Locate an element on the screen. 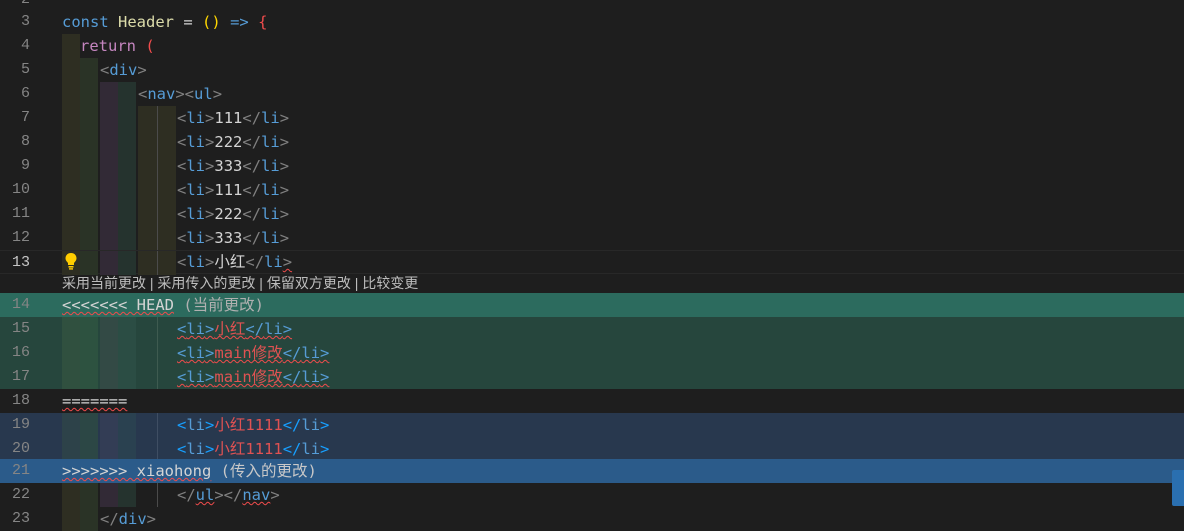  line-number: 8 is located at coordinates (25, 141).